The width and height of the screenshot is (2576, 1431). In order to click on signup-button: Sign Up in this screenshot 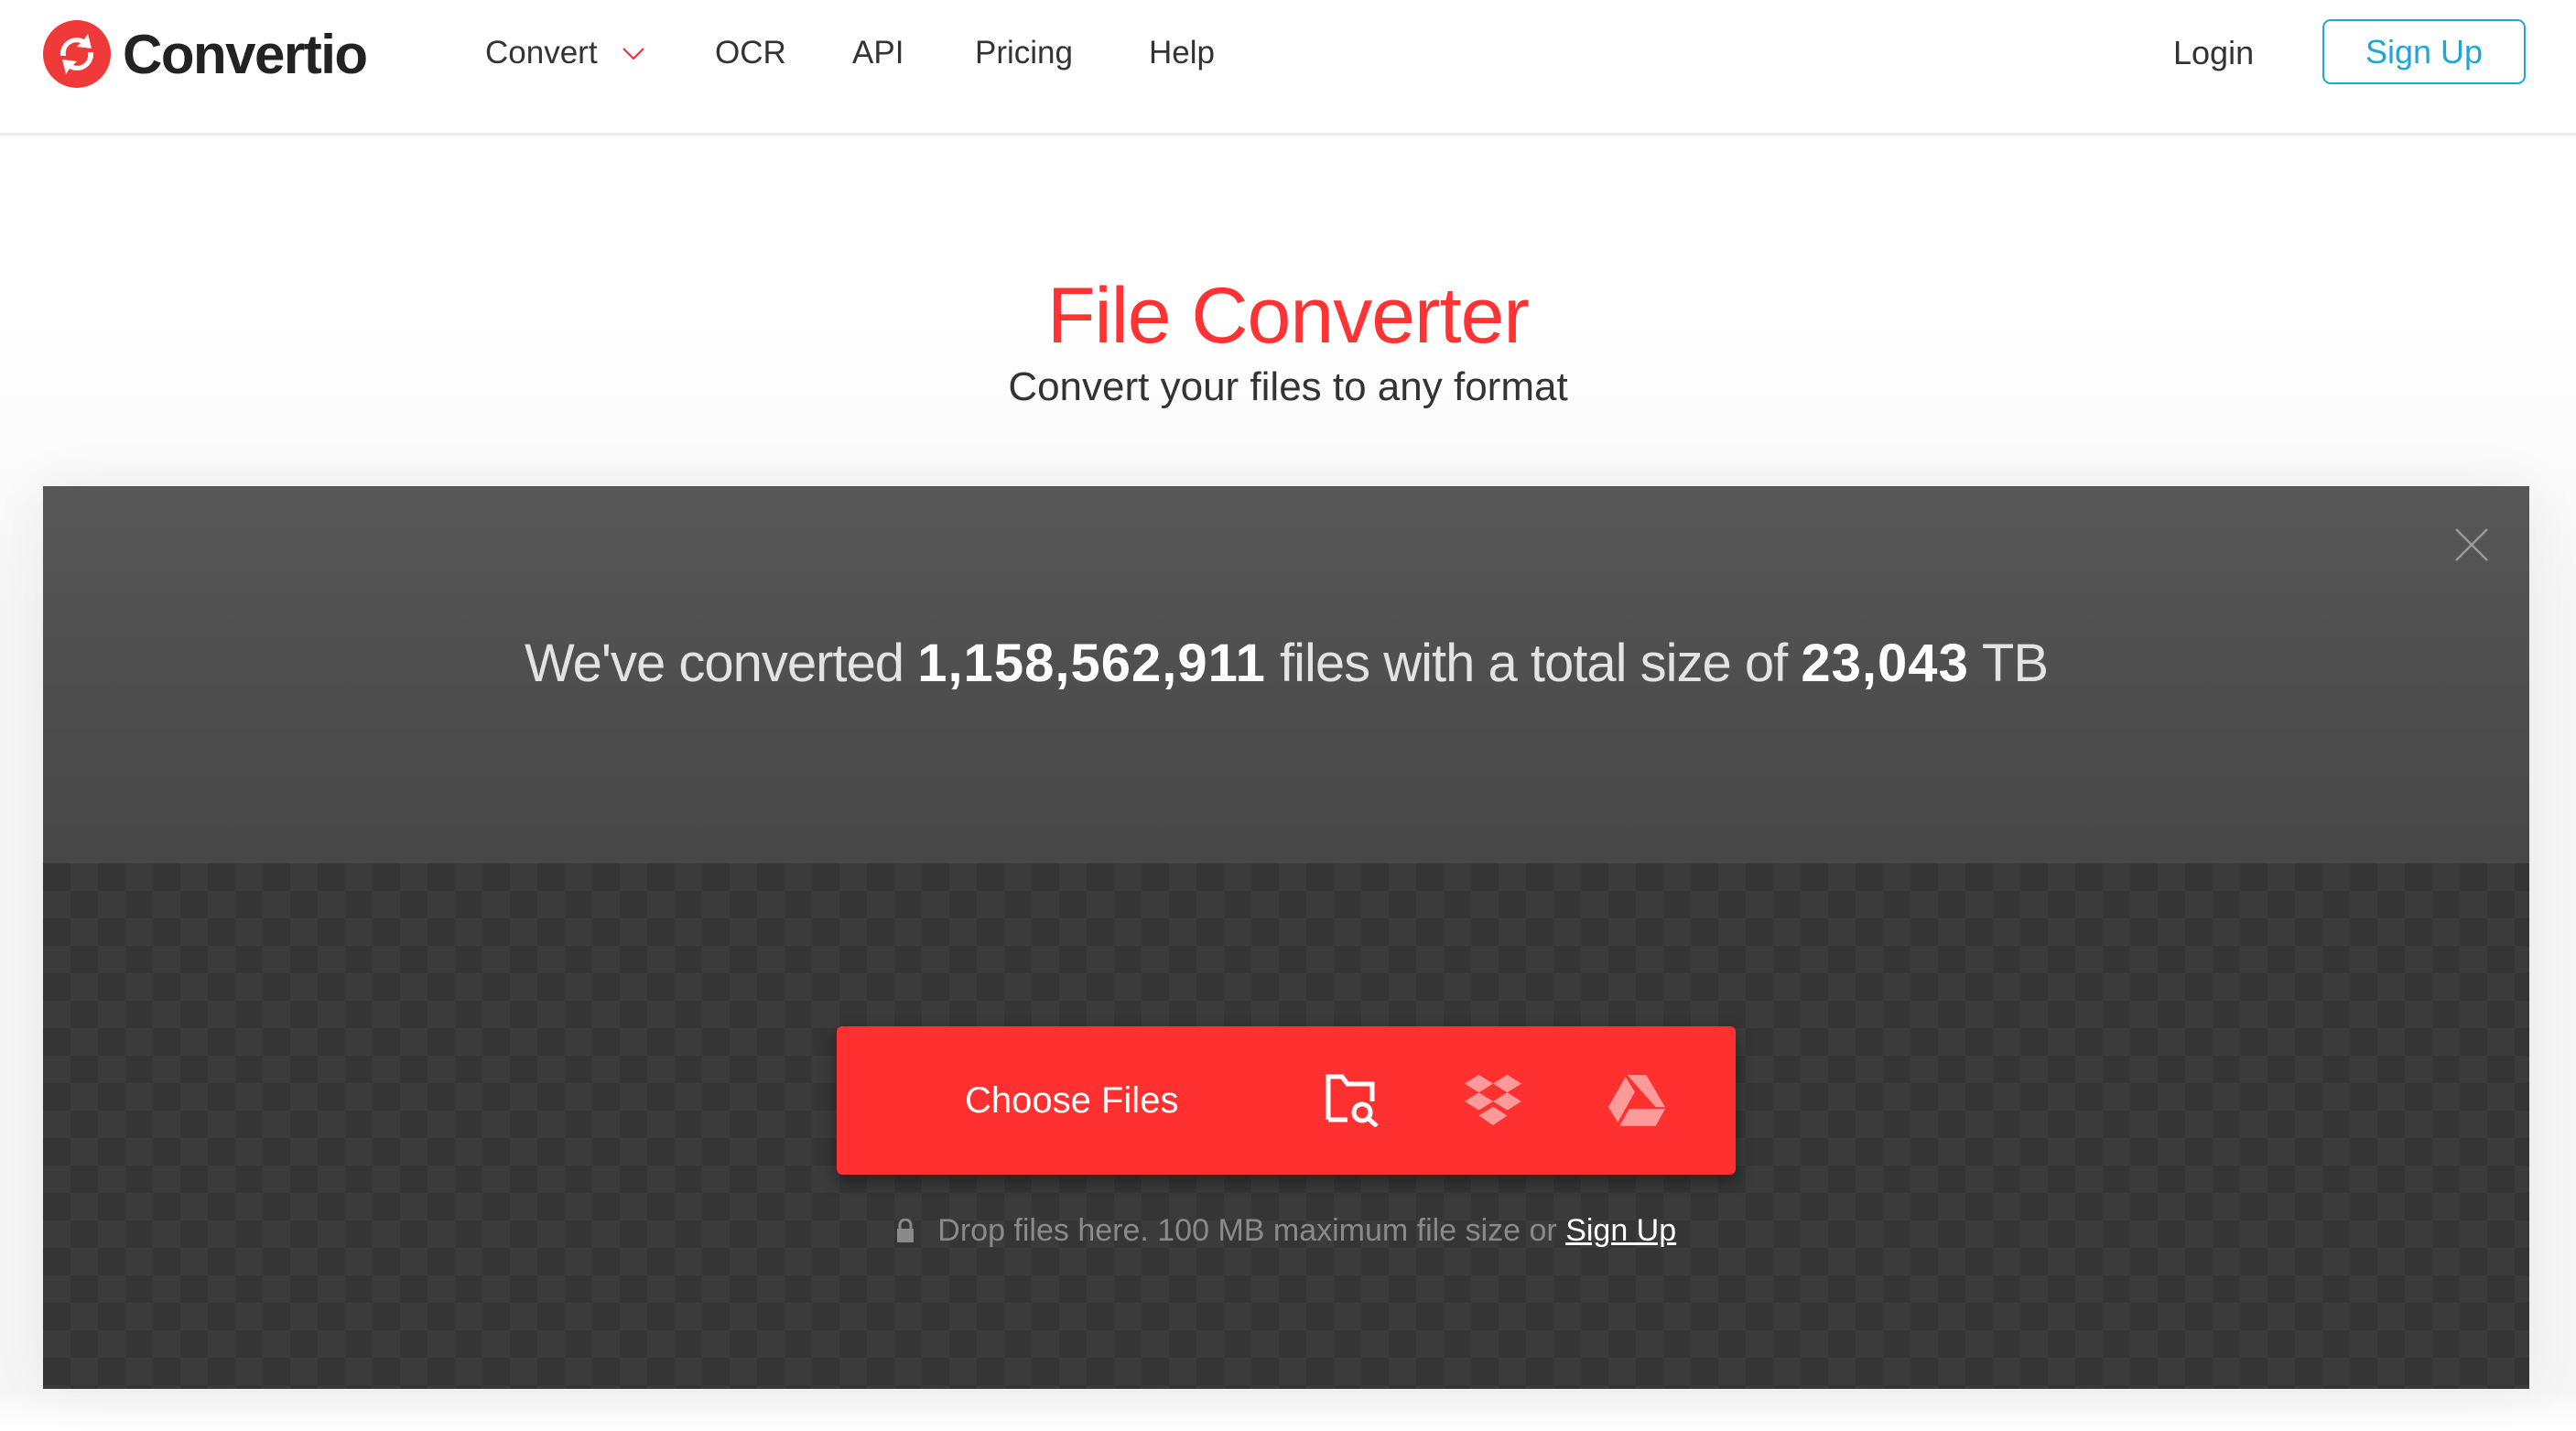, I will do `click(2424, 51)`.